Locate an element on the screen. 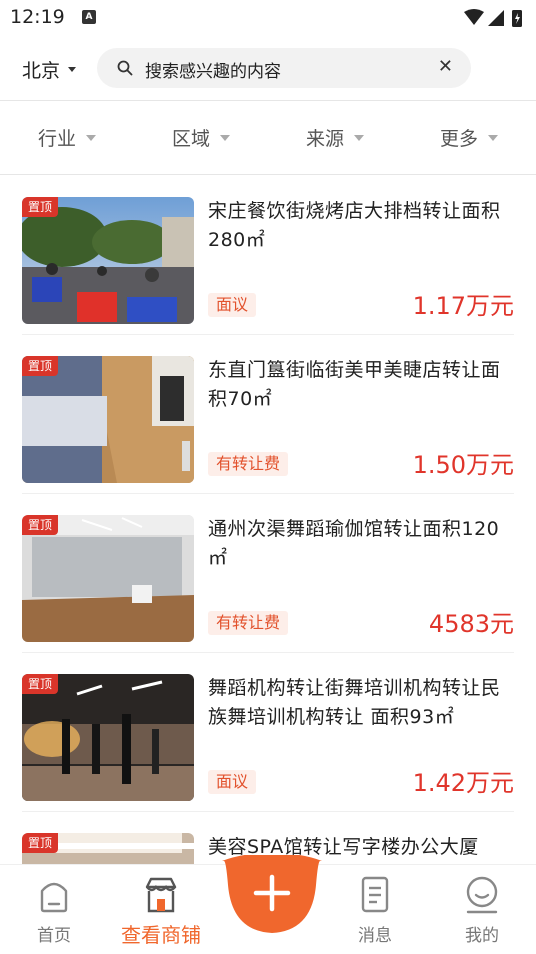 Image resolution: width=536 pixels, height=954 pixels. filter-source: 来源 is located at coordinates (335, 137).